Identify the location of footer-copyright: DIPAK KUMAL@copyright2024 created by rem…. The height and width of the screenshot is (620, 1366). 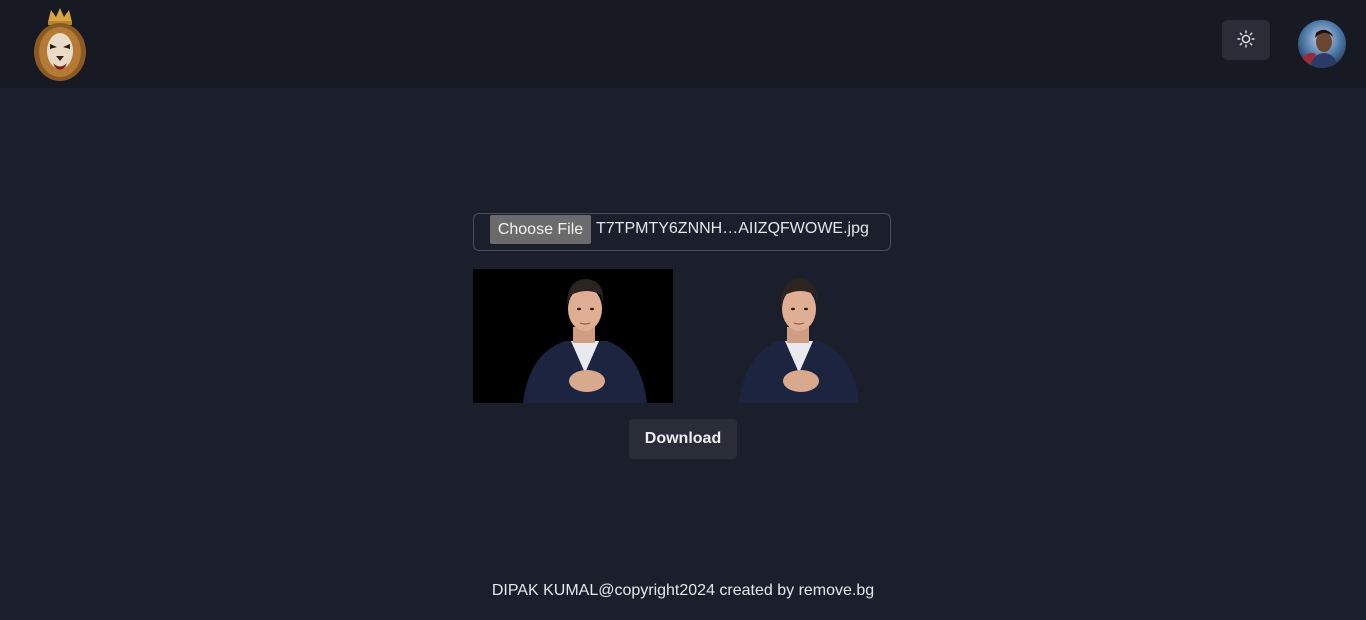
(683, 590).